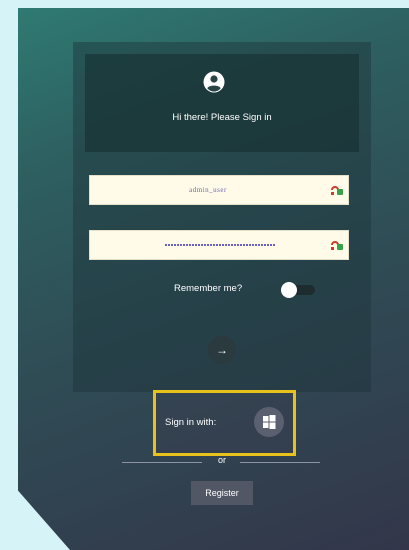  Describe the element at coordinates (222, 493) in the screenshot. I see `register-button: Register` at that location.